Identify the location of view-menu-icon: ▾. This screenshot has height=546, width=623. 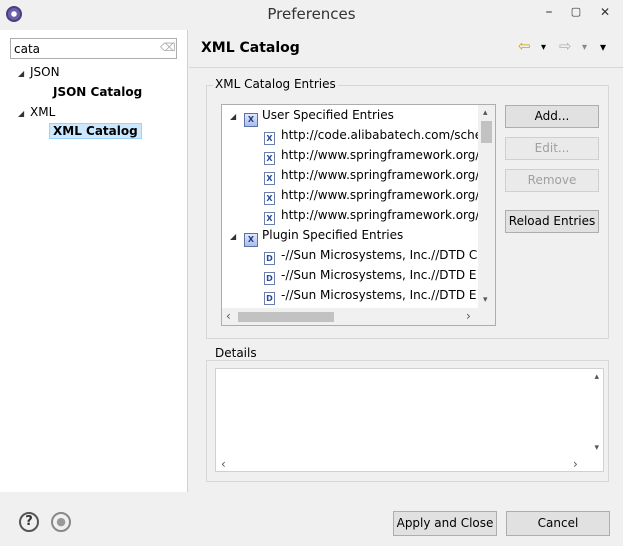
(603, 47).